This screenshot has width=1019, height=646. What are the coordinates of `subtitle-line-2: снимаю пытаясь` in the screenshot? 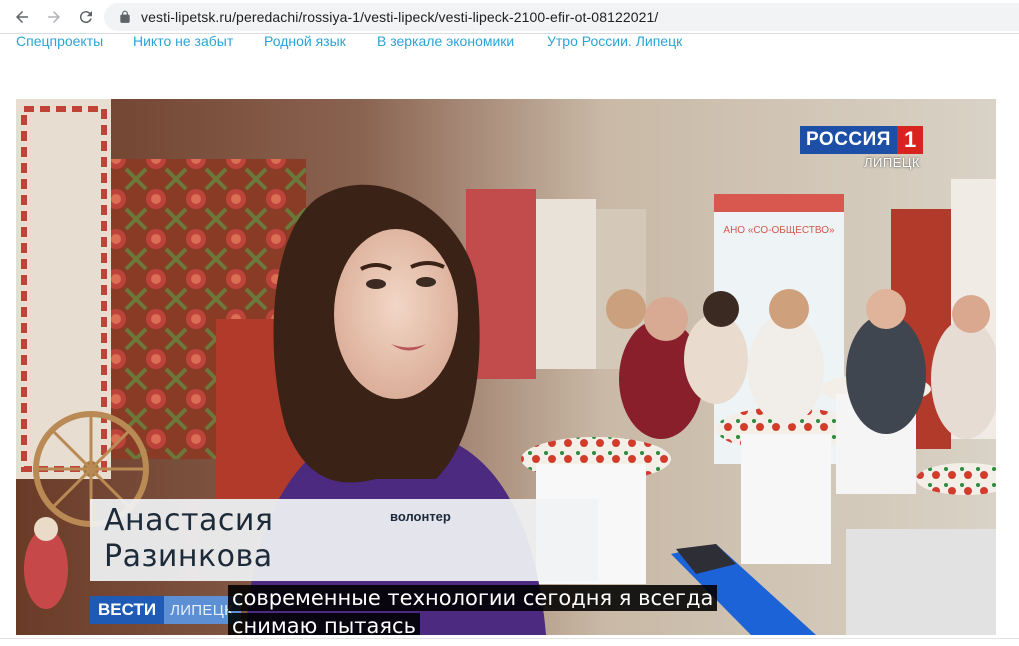 It's located at (324, 624).